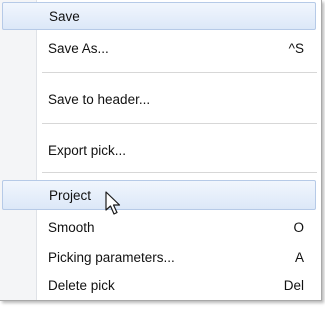 This screenshot has width=325, height=314. Describe the element at coordinates (159, 16) in the screenshot. I see `menu-item-save: Save` at that location.